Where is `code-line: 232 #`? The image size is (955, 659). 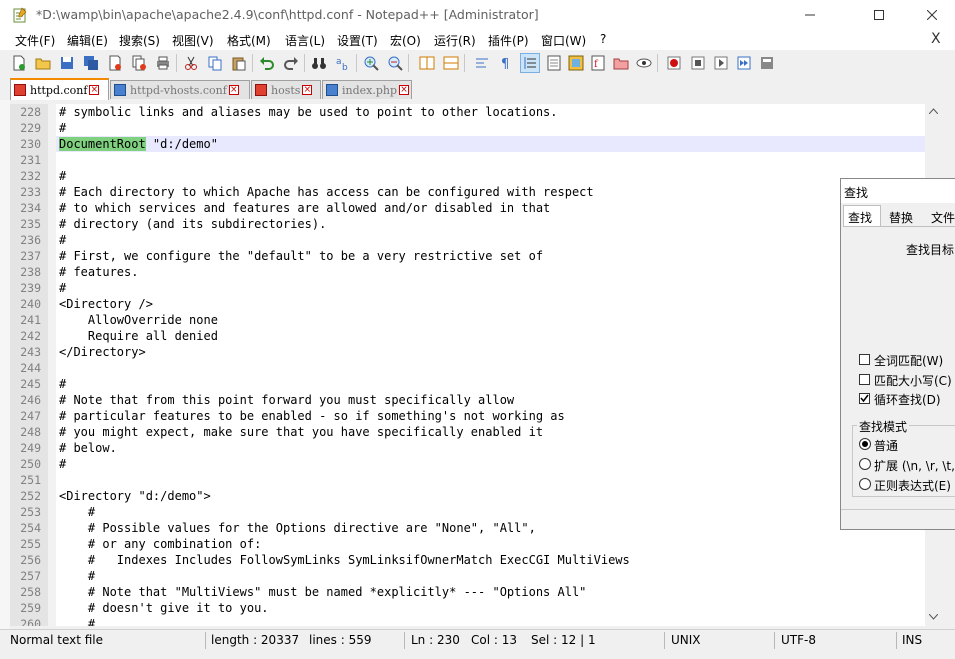
code-line: 232 # is located at coordinates (475, 176).